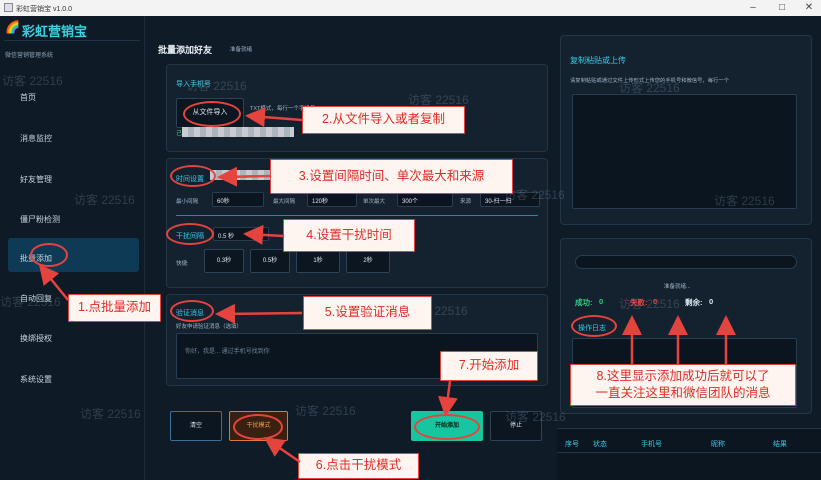 The image size is (821, 480). Describe the element at coordinates (12, 27) in the screenshot. I see `rainbow-logo-icon: 🌈` at that location.